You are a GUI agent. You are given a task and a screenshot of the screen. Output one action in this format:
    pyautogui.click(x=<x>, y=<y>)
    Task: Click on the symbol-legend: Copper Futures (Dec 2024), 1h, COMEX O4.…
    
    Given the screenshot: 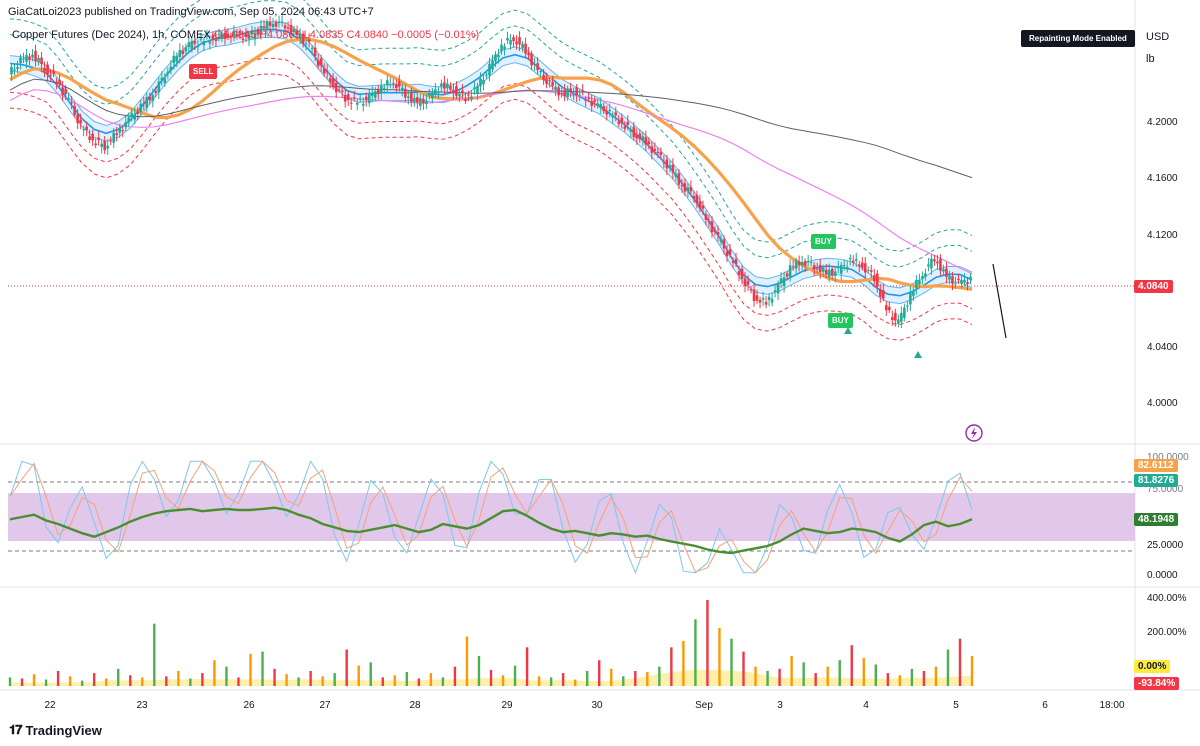 What is the action you would take?
    pyautogui.click(x=245, y=35)
    